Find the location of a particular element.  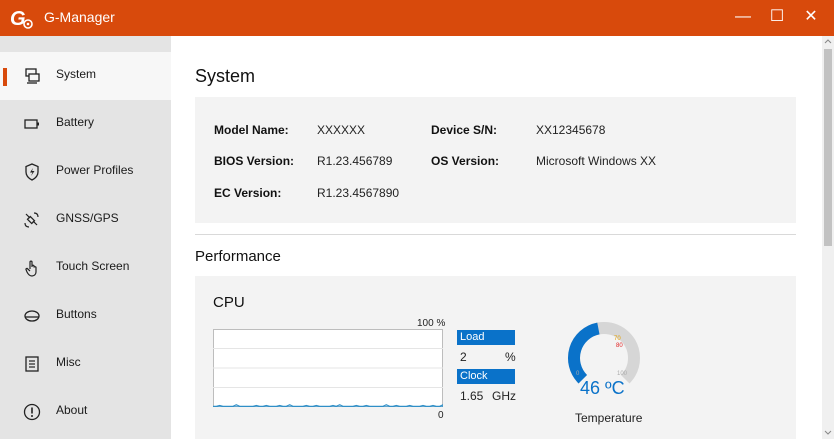

sidebar-item-system: System is located at coordinates (85, 76).